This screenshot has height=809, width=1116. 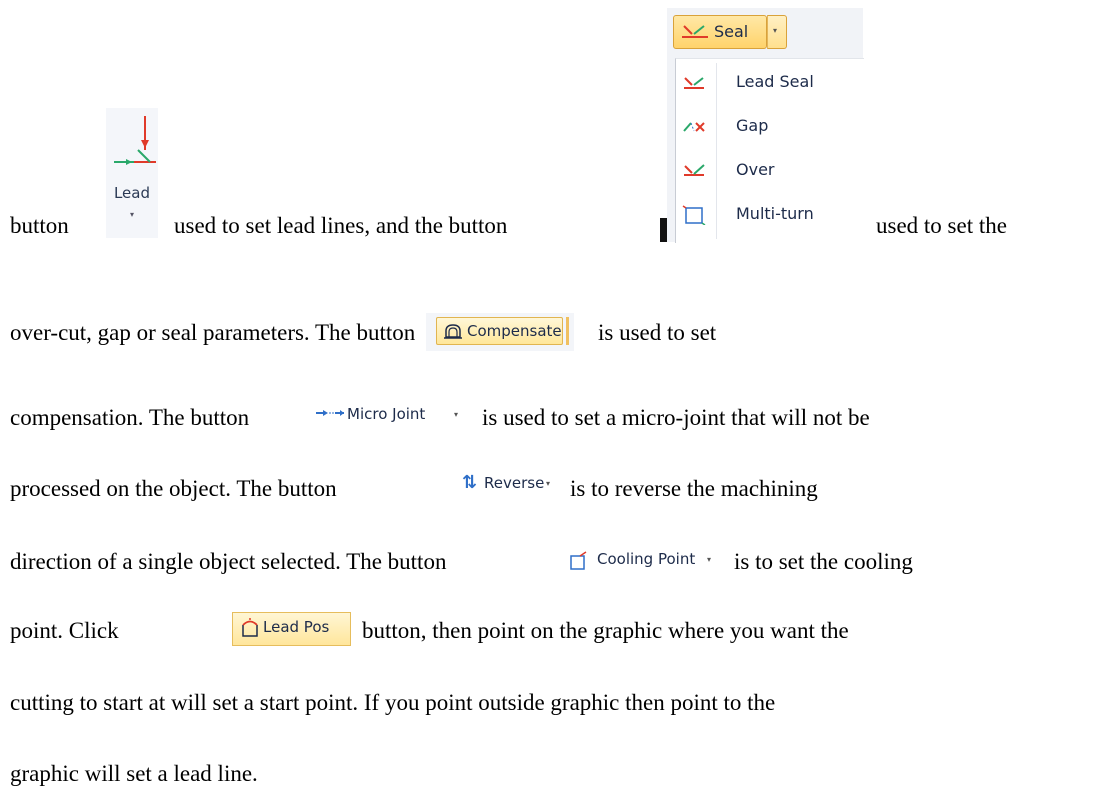 What do you see at coordinates (132, 214) in the screenshot?
I see `lead-dropdown-arrow: ▾` at bounding box center [132, 214].